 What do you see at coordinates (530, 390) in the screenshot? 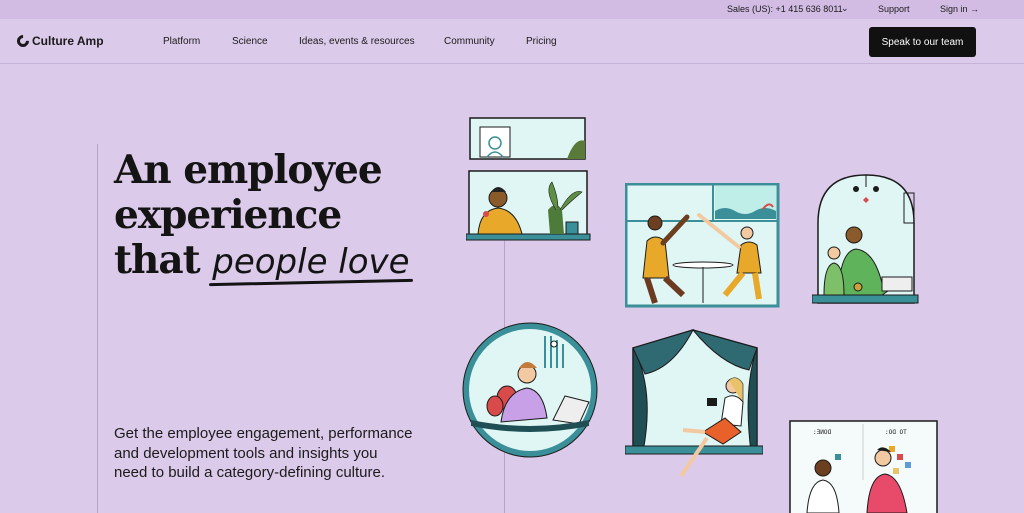
I see `illustration-window-circle-laptop` at bounding box center [530, 390].